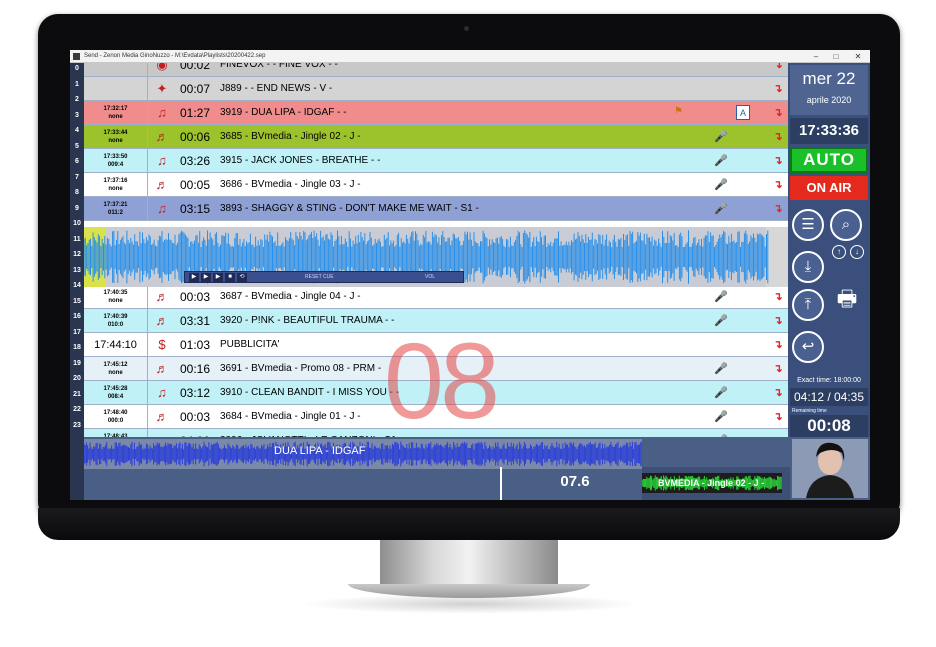 The width and height of the screenshot is (936, 647). Describe the element at coordinates (857, 252) in the screenshot. I see `arrow-down-small-icon: ↓` at that location.